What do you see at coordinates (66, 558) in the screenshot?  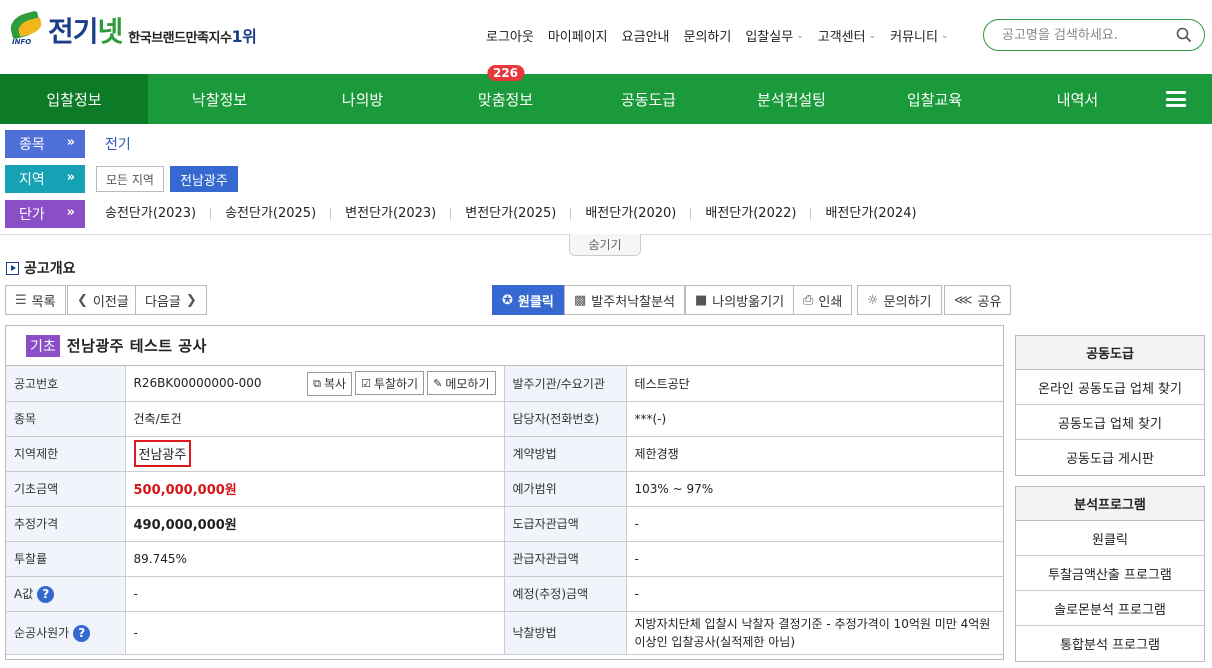 I see `table-label: 투찰률` at bounding box center [66, 558].